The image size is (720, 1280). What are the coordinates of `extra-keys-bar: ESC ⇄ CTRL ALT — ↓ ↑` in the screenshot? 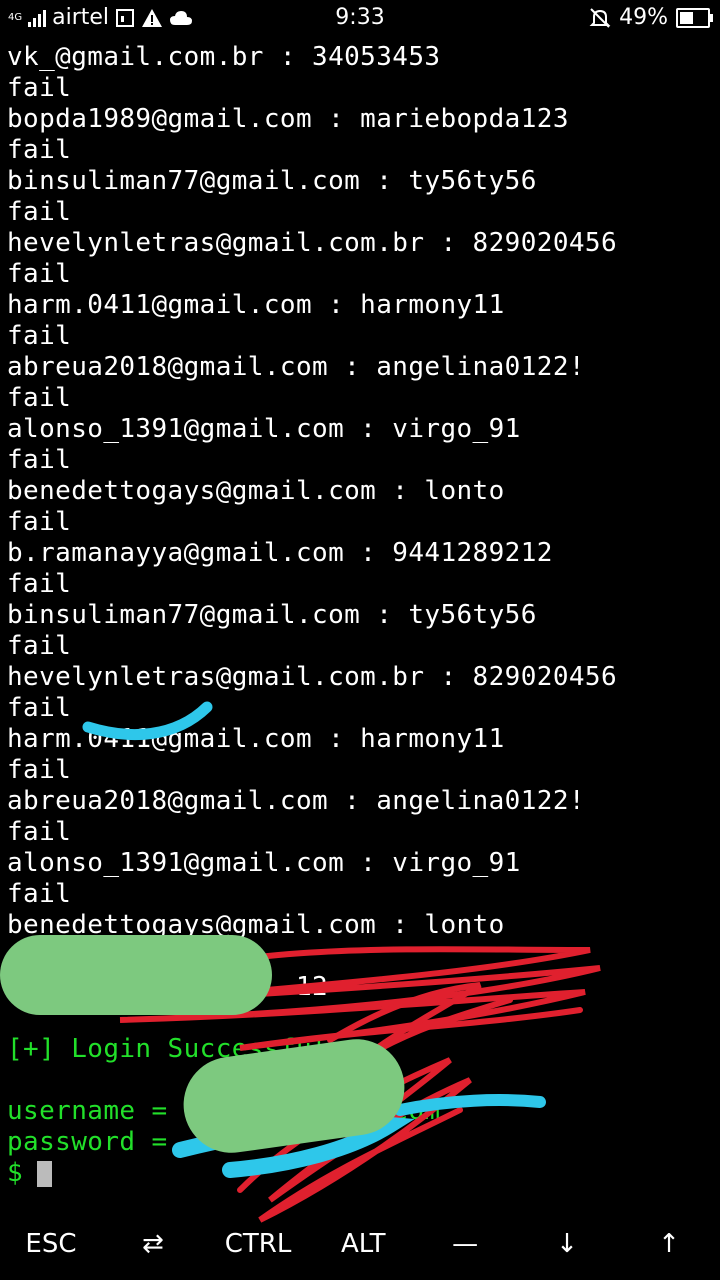 It's located at (360, 1244).